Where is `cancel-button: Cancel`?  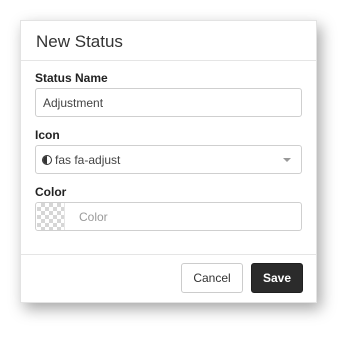
cancel-button: Cancel is located at coordinates (212, 278).